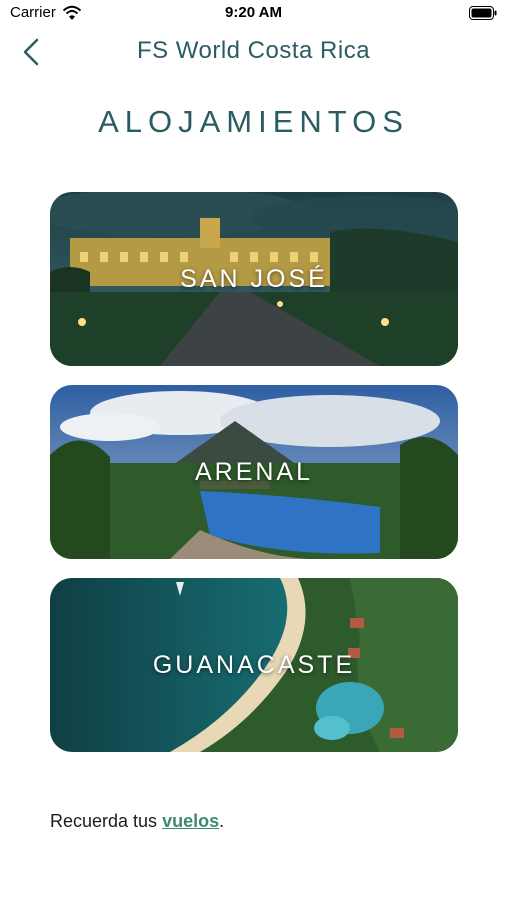 The height and width of the screenshot is (900, 507). I want to click on navigation-bar: FS World Costa Rica, so click(253, 52).